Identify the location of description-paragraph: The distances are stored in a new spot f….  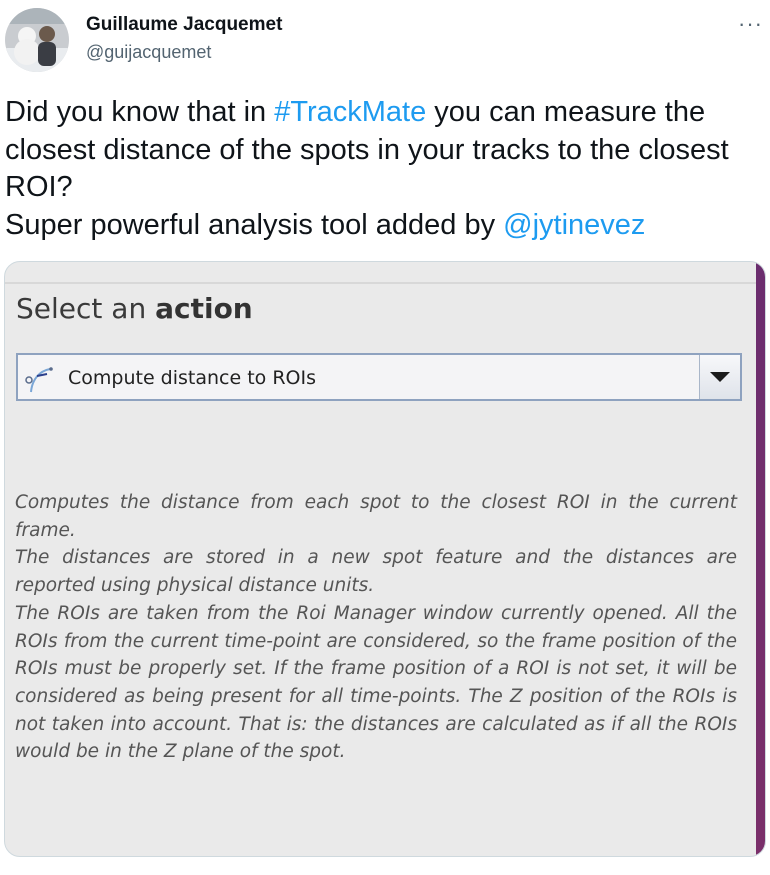
(376, 572).